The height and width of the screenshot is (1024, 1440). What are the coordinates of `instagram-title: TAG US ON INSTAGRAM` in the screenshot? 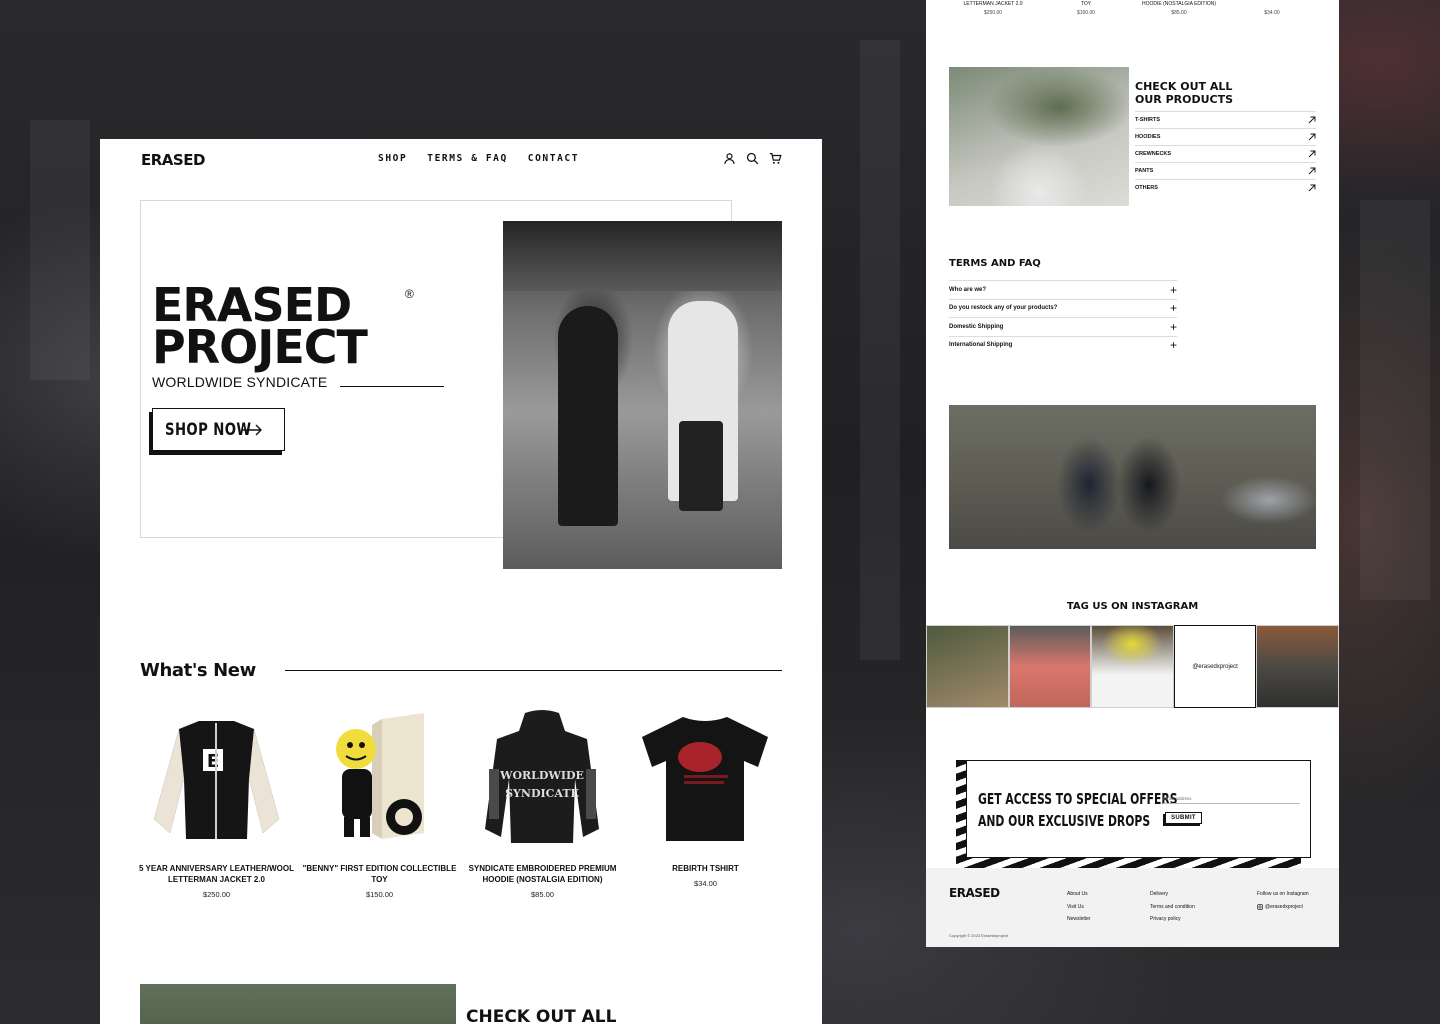 It's located at (1132, 606).